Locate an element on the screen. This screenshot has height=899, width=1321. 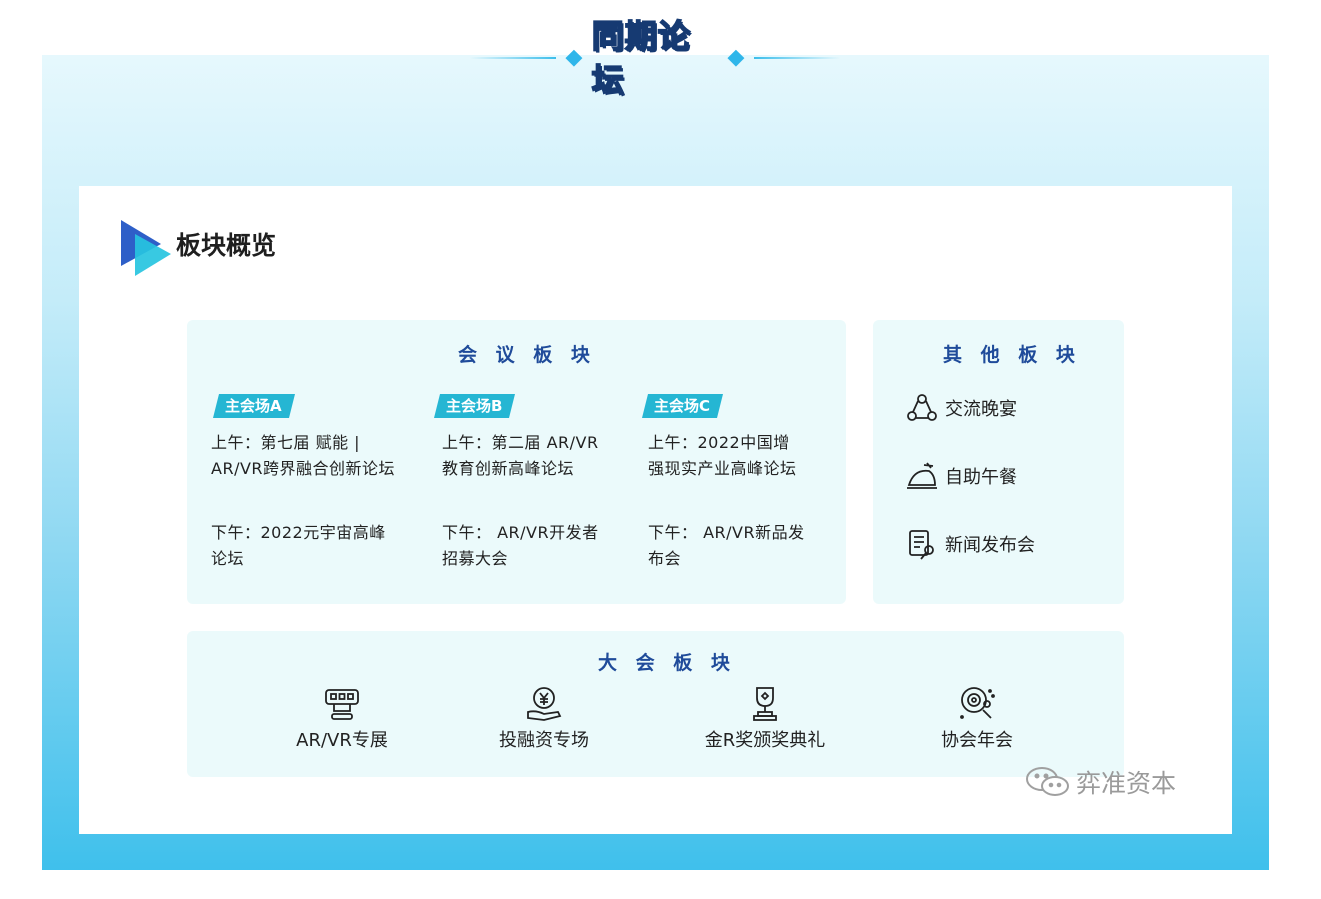
watermark: 弈准资本 is located at coordinates (1100, 782).